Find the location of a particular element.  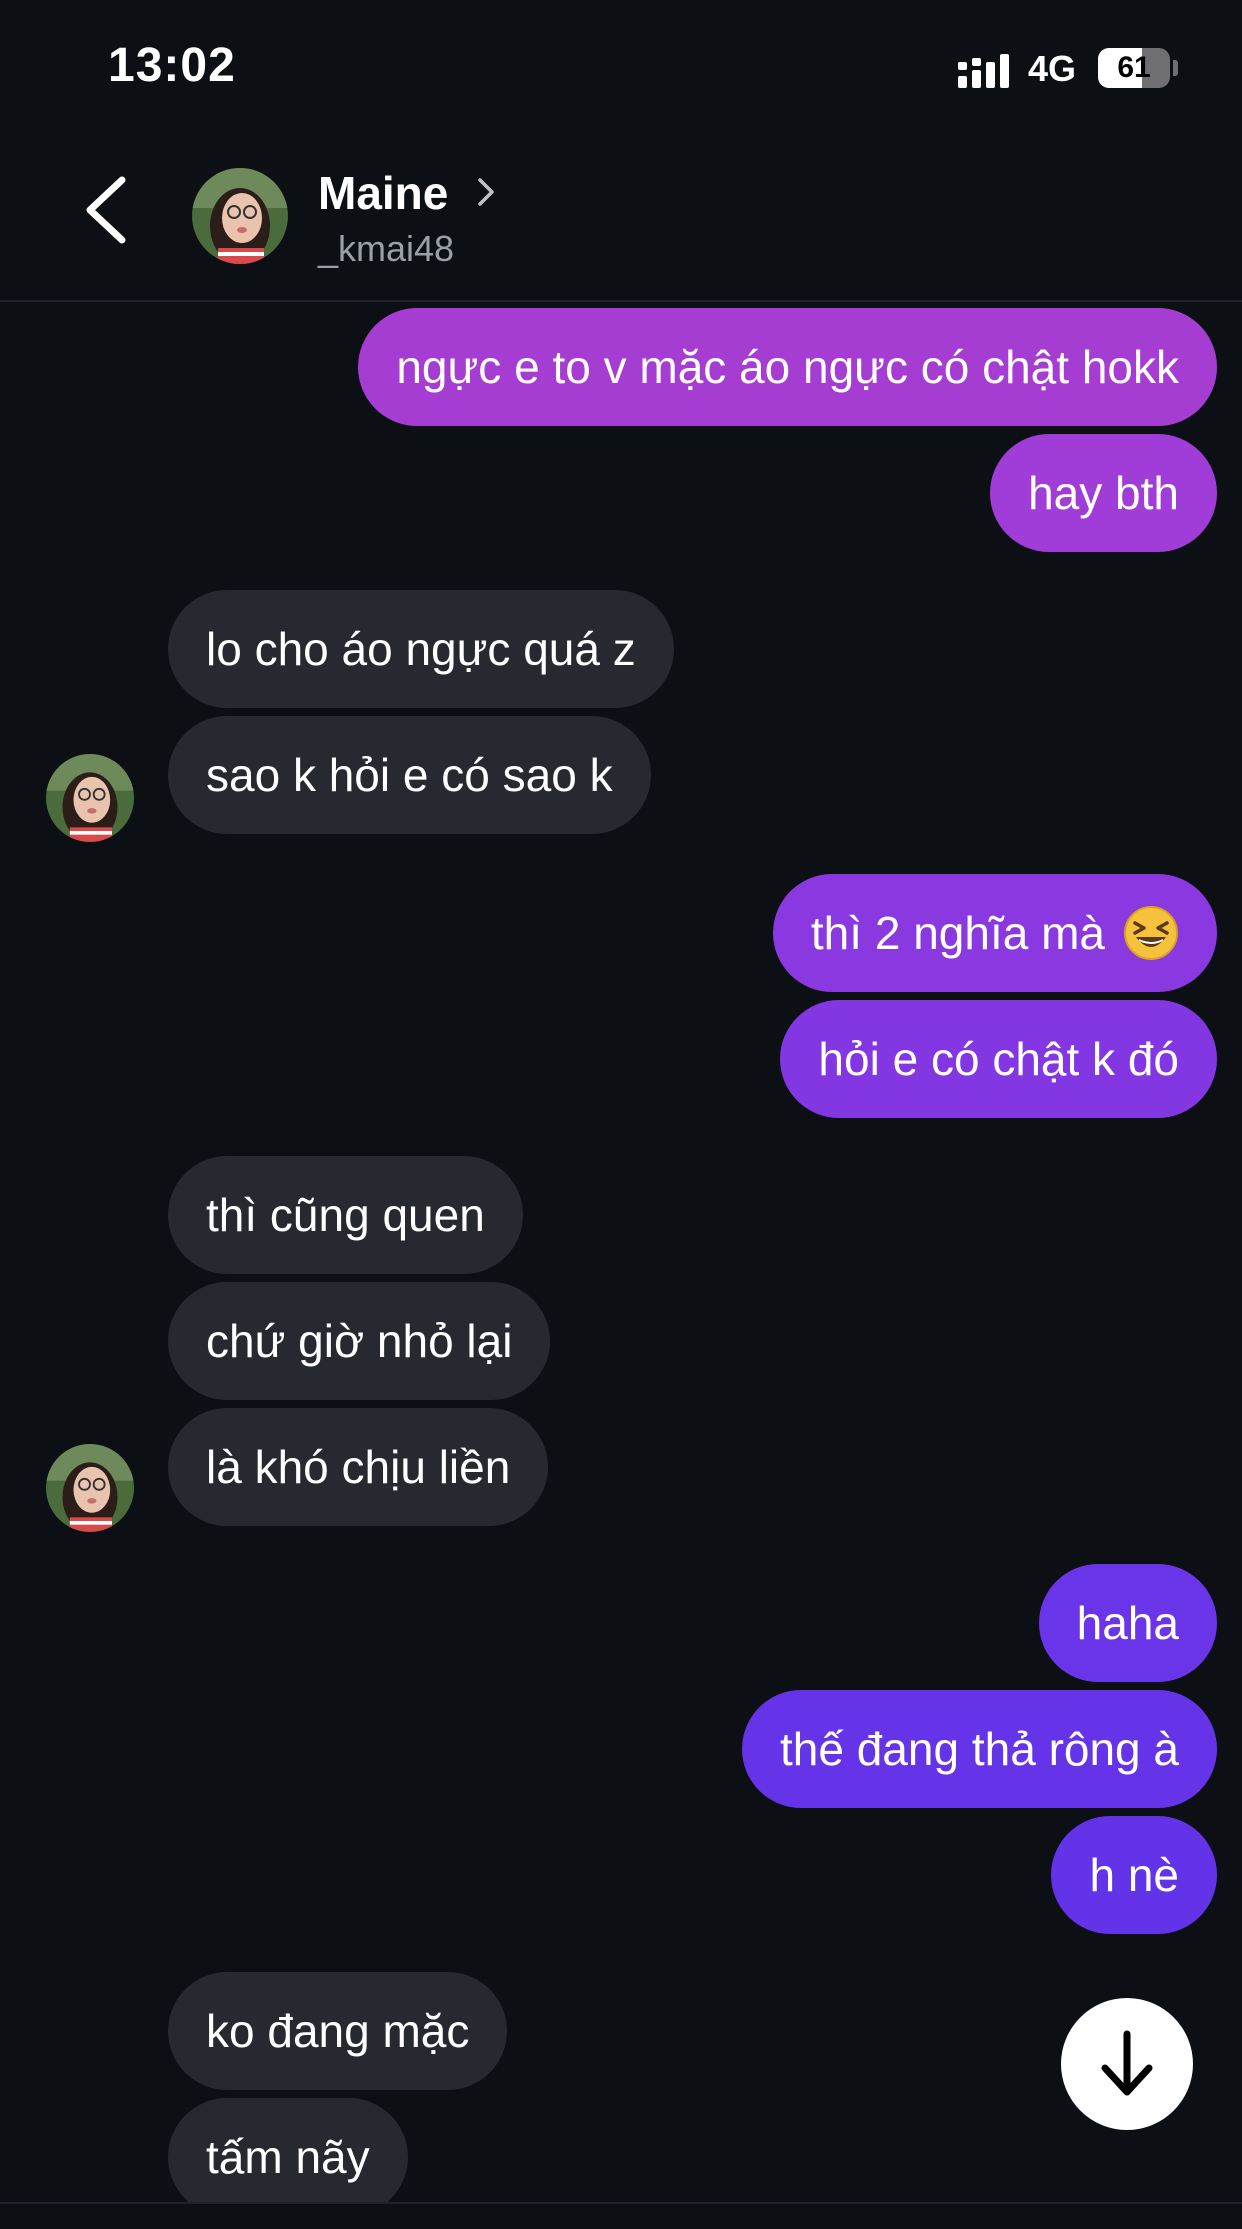

message-bubble-outgoing: thế đang thả rông à is located at coordinates (979, 1749).